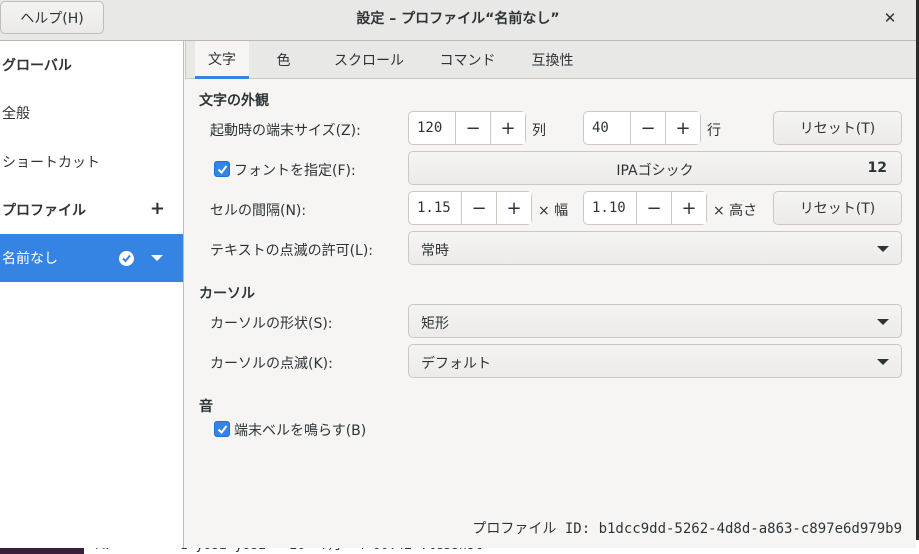 The image size is (919, 554). What do you see at coordinates (837, 128) in the screenshot?
I see `reset-size-button: リセット(T)` at bounding box center [837, 128].